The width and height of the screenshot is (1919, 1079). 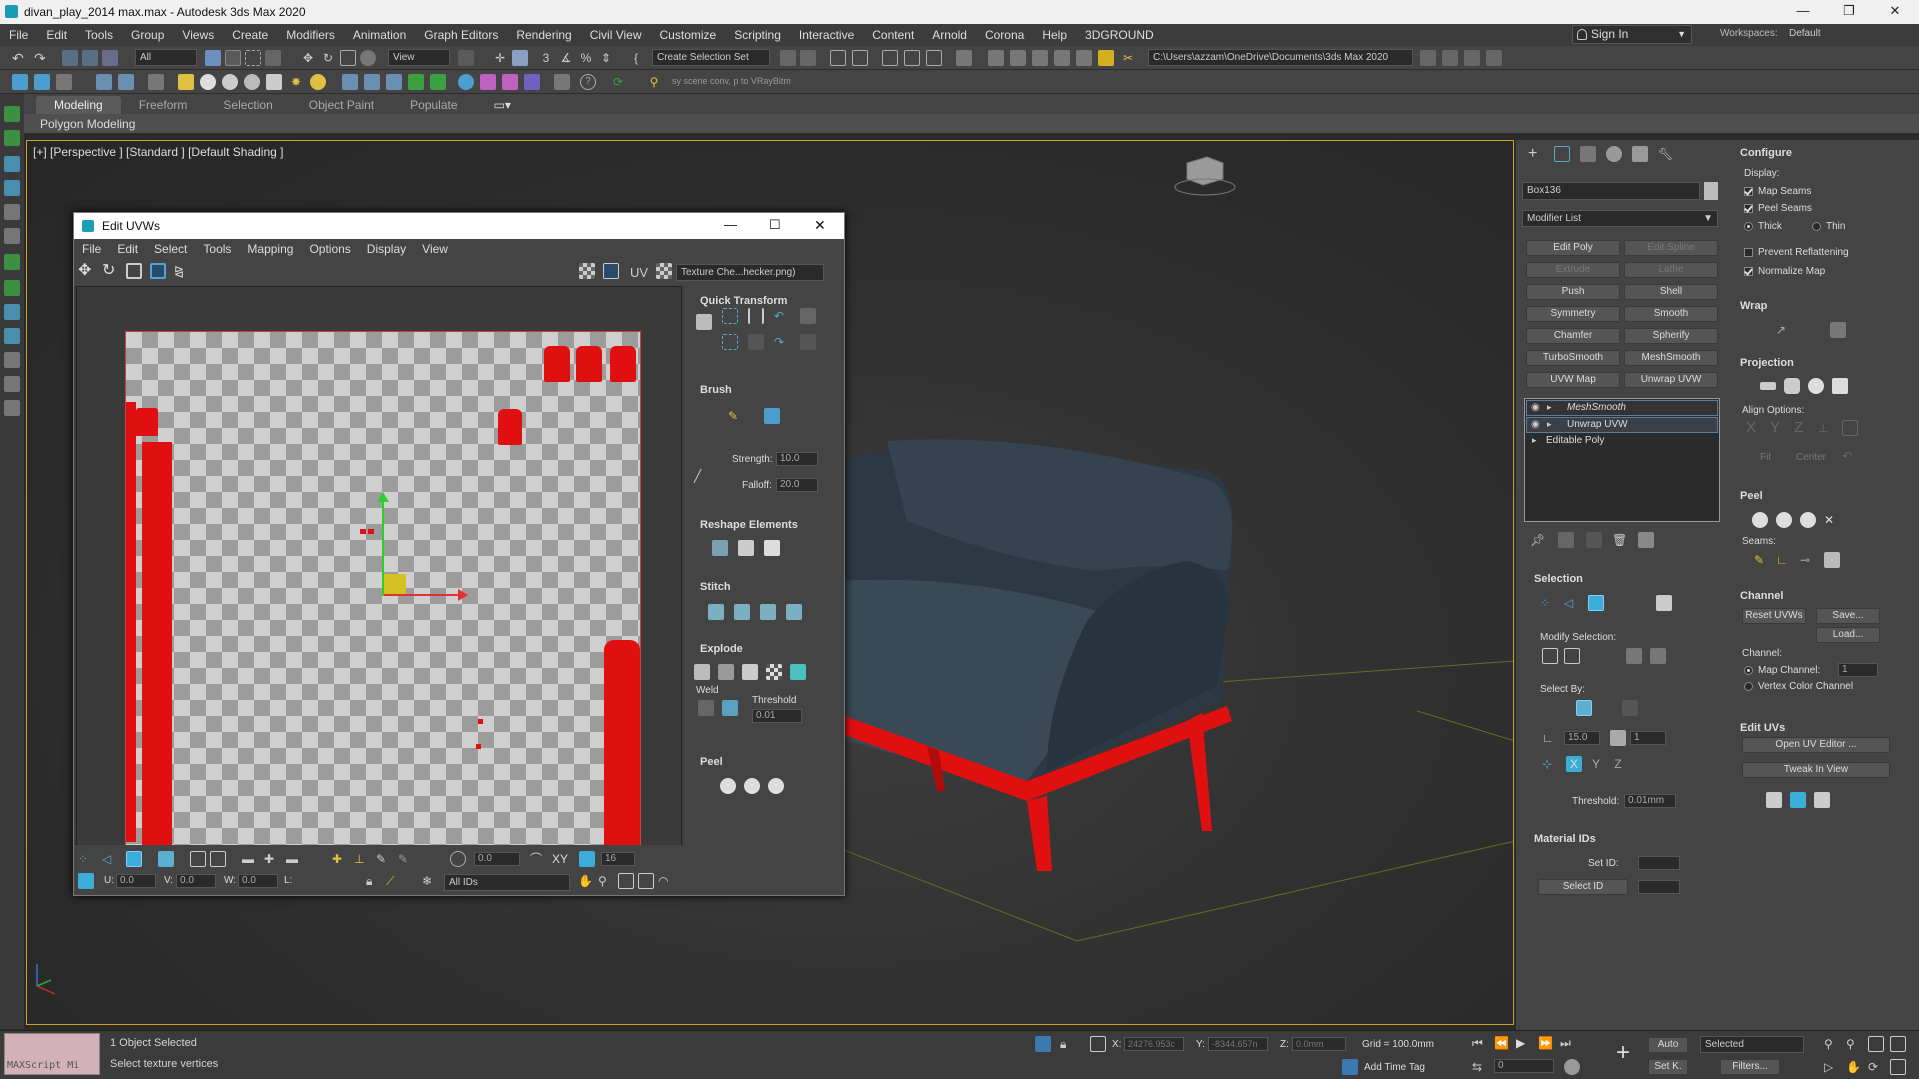 What do you see at coordinates (310, 35) in the screenshot?
I see `menu-modifiers: Modifiers` at bounding box center [310, 35].